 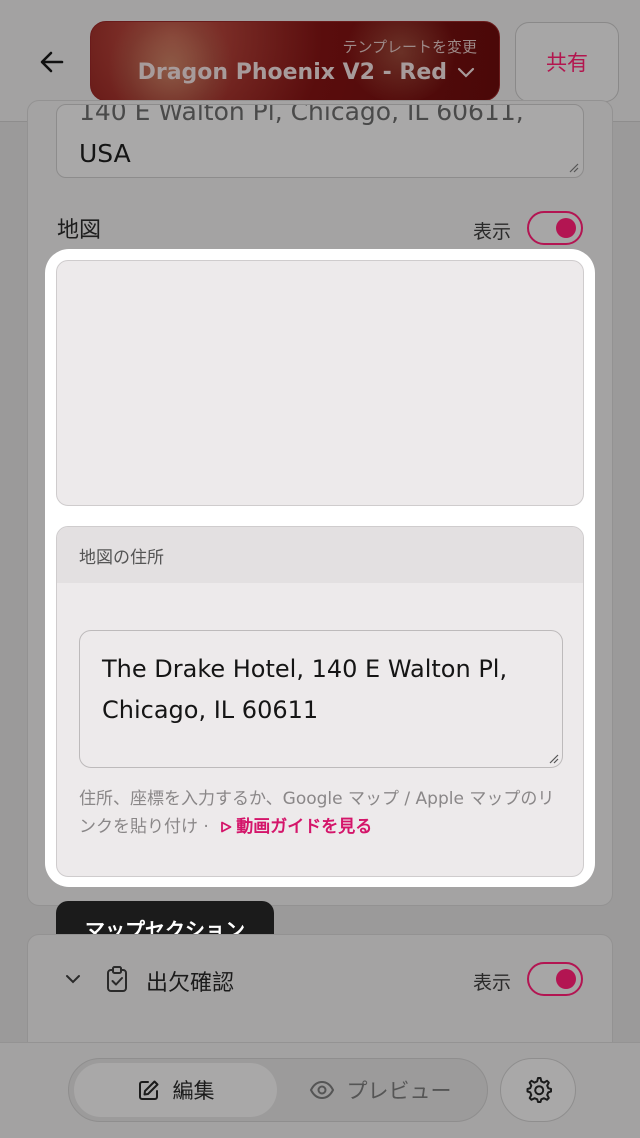 What do you see at coordinates (567, 62) in the screenshot?
I see `share-button: 共有` at bounding box center [567, 62].